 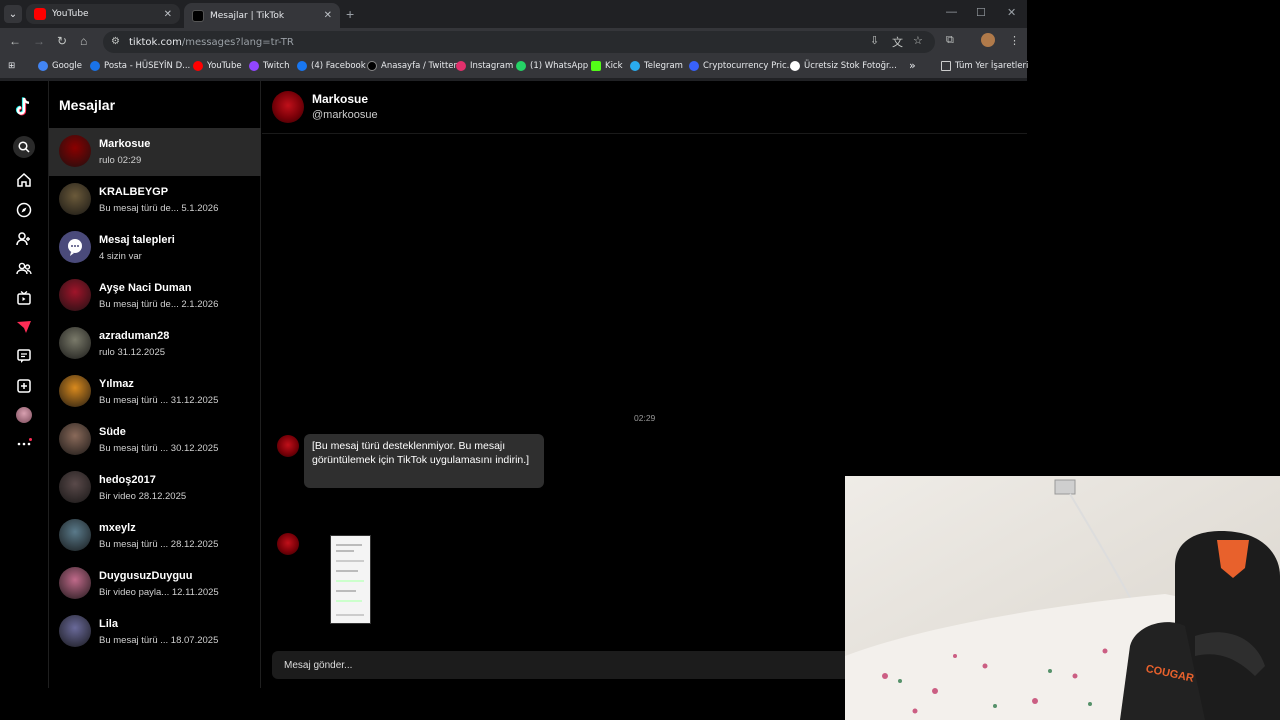 What do you see at coordinates (663, 66) in the screenshot?
I see `bookmark-label: Telegram` at bounding box center [663, 66].